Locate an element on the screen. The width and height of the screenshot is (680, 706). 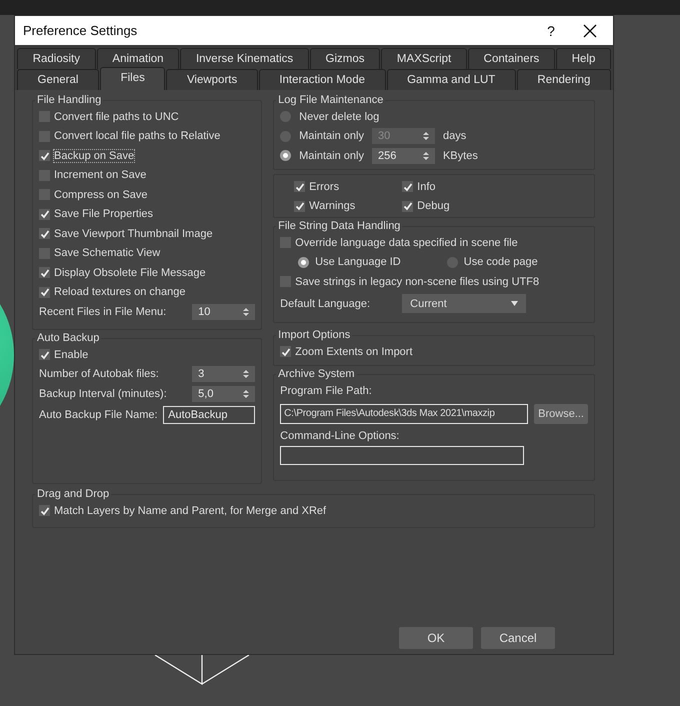
option-label: Save strings in legacy non-scene files using UTF8 is located at coordinates (417, 282).